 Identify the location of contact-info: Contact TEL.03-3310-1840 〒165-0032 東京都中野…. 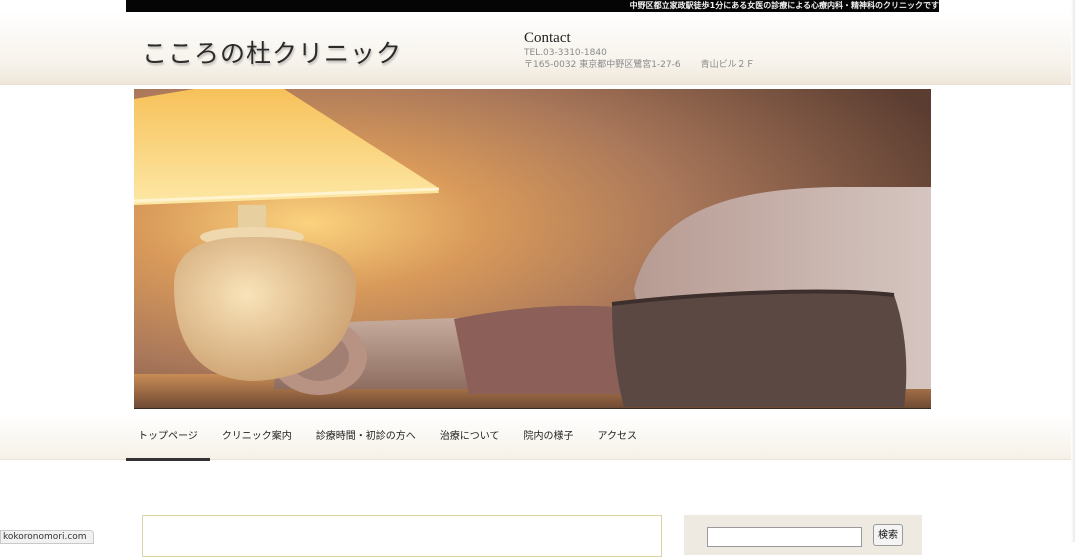
(639, 50).